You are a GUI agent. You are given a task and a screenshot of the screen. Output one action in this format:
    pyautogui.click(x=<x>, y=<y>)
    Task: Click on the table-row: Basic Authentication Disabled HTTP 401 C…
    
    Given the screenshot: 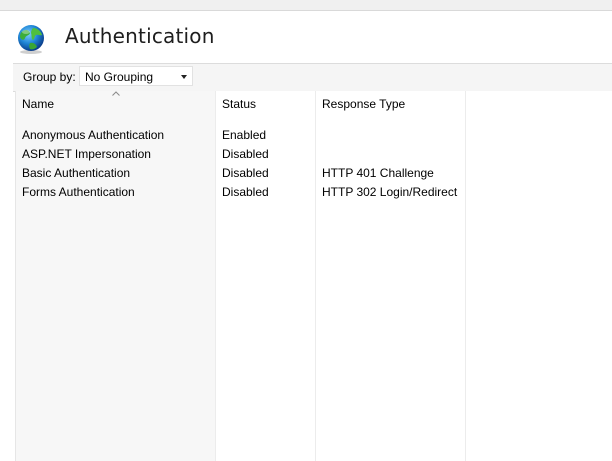 What is the action you would take?
    pyautogui.click(x=240, y=172)
    